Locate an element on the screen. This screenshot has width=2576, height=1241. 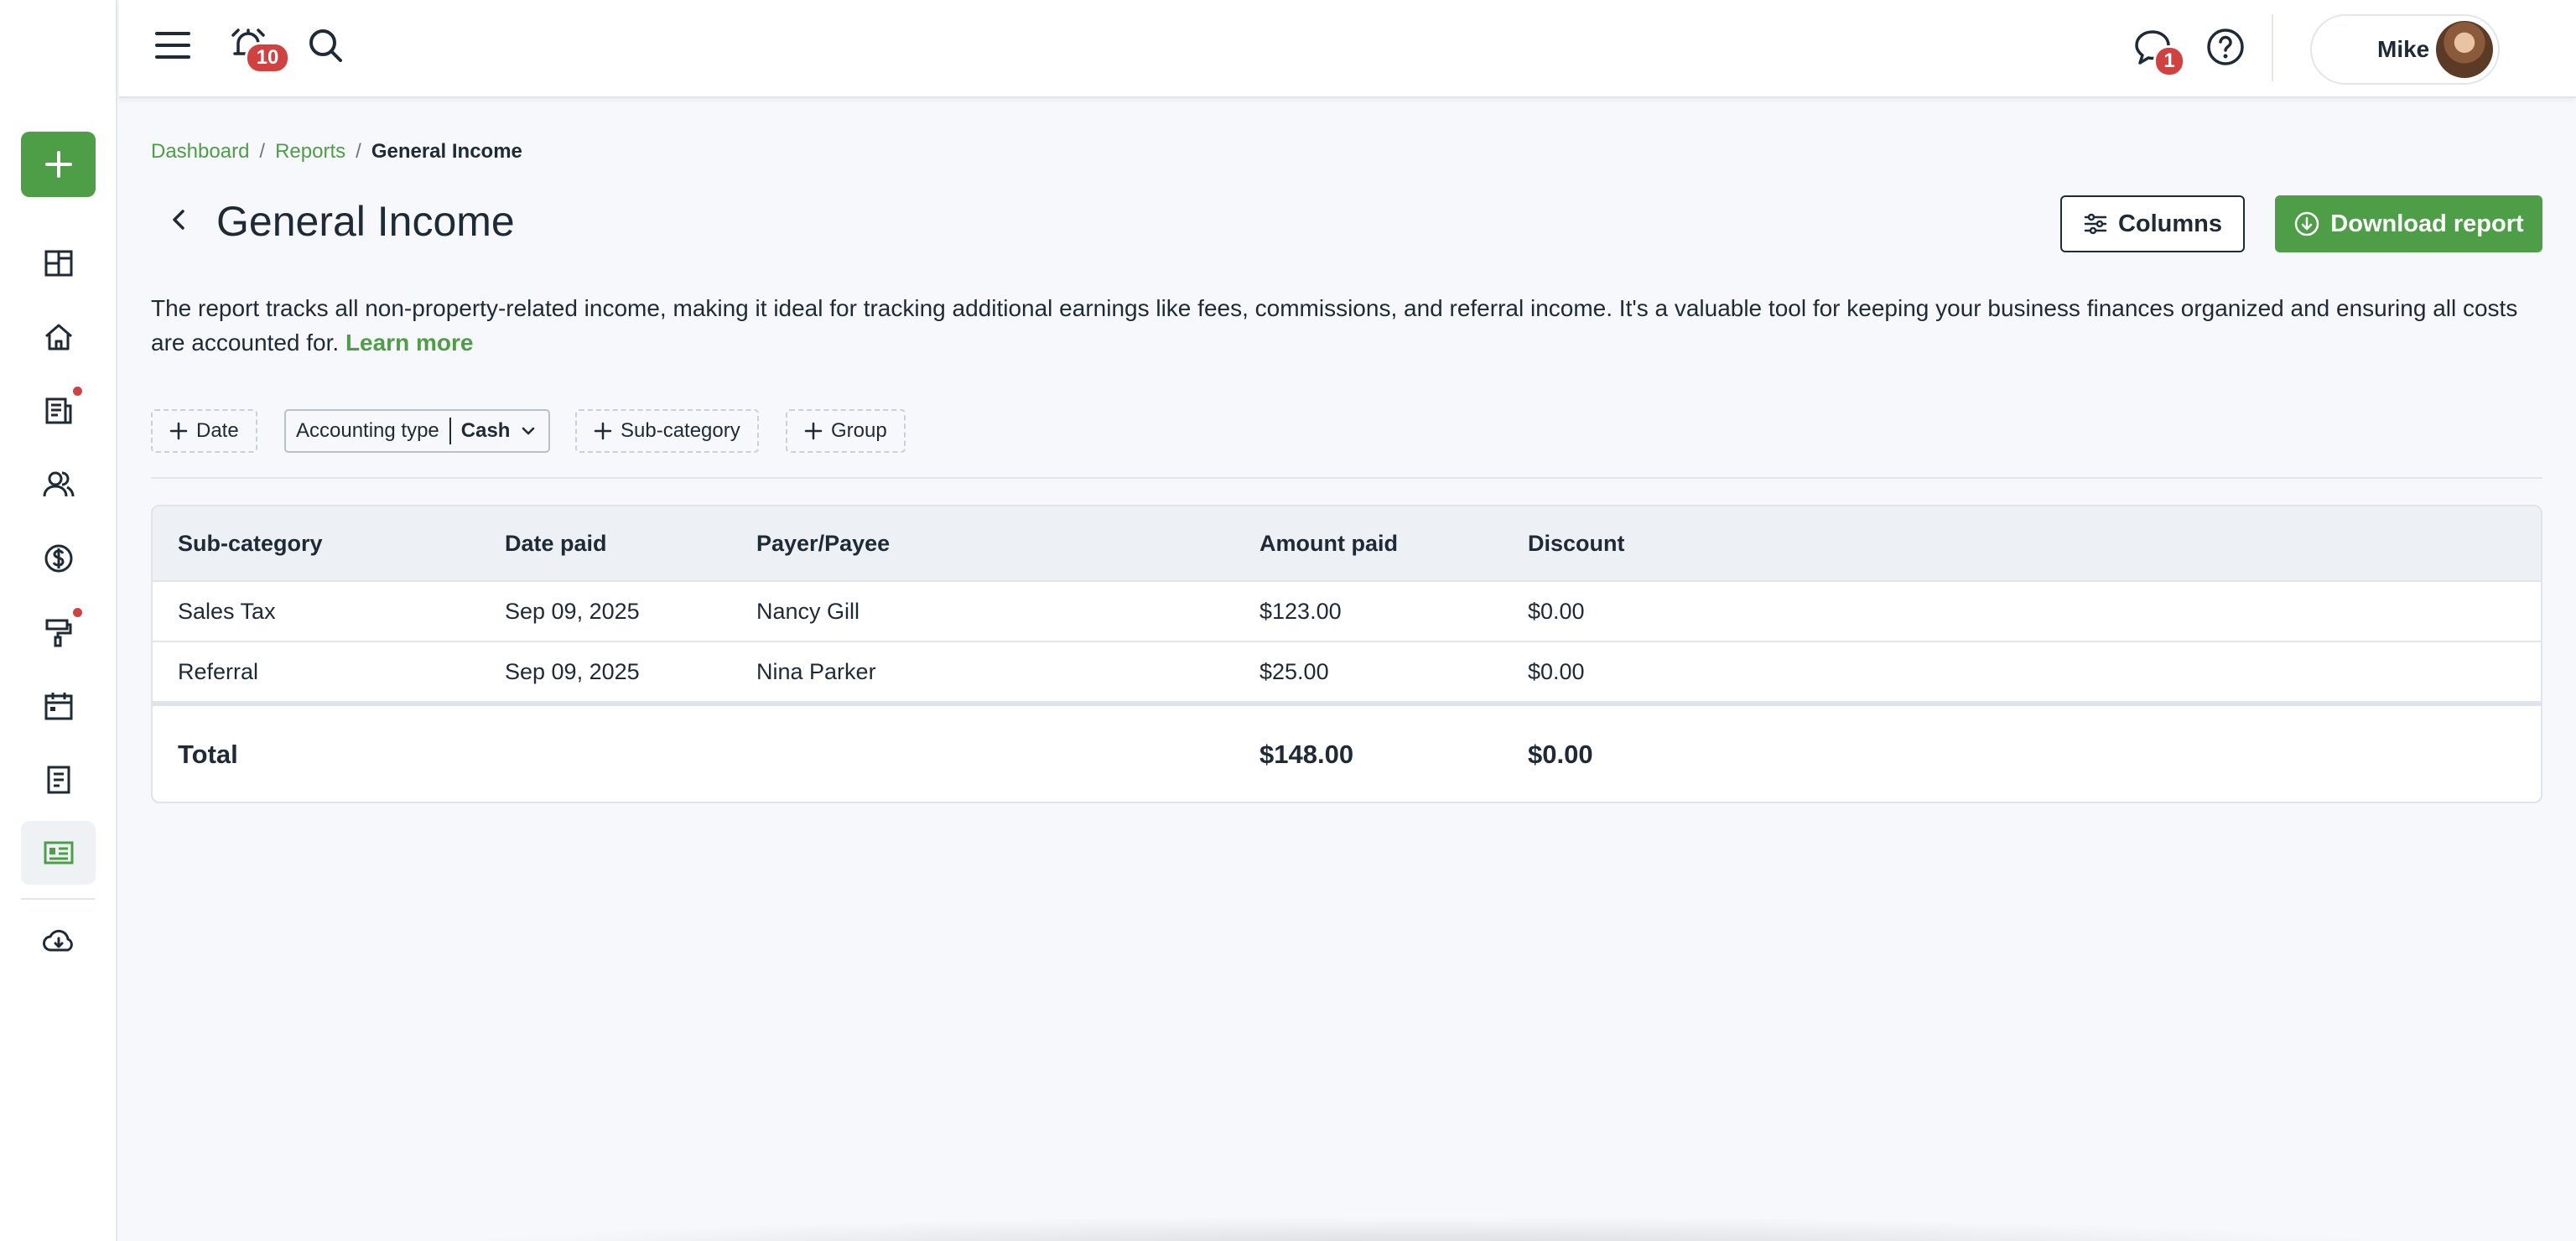
filter-accounting-type: Accounting type Cash is located at coordinates (417, 431).